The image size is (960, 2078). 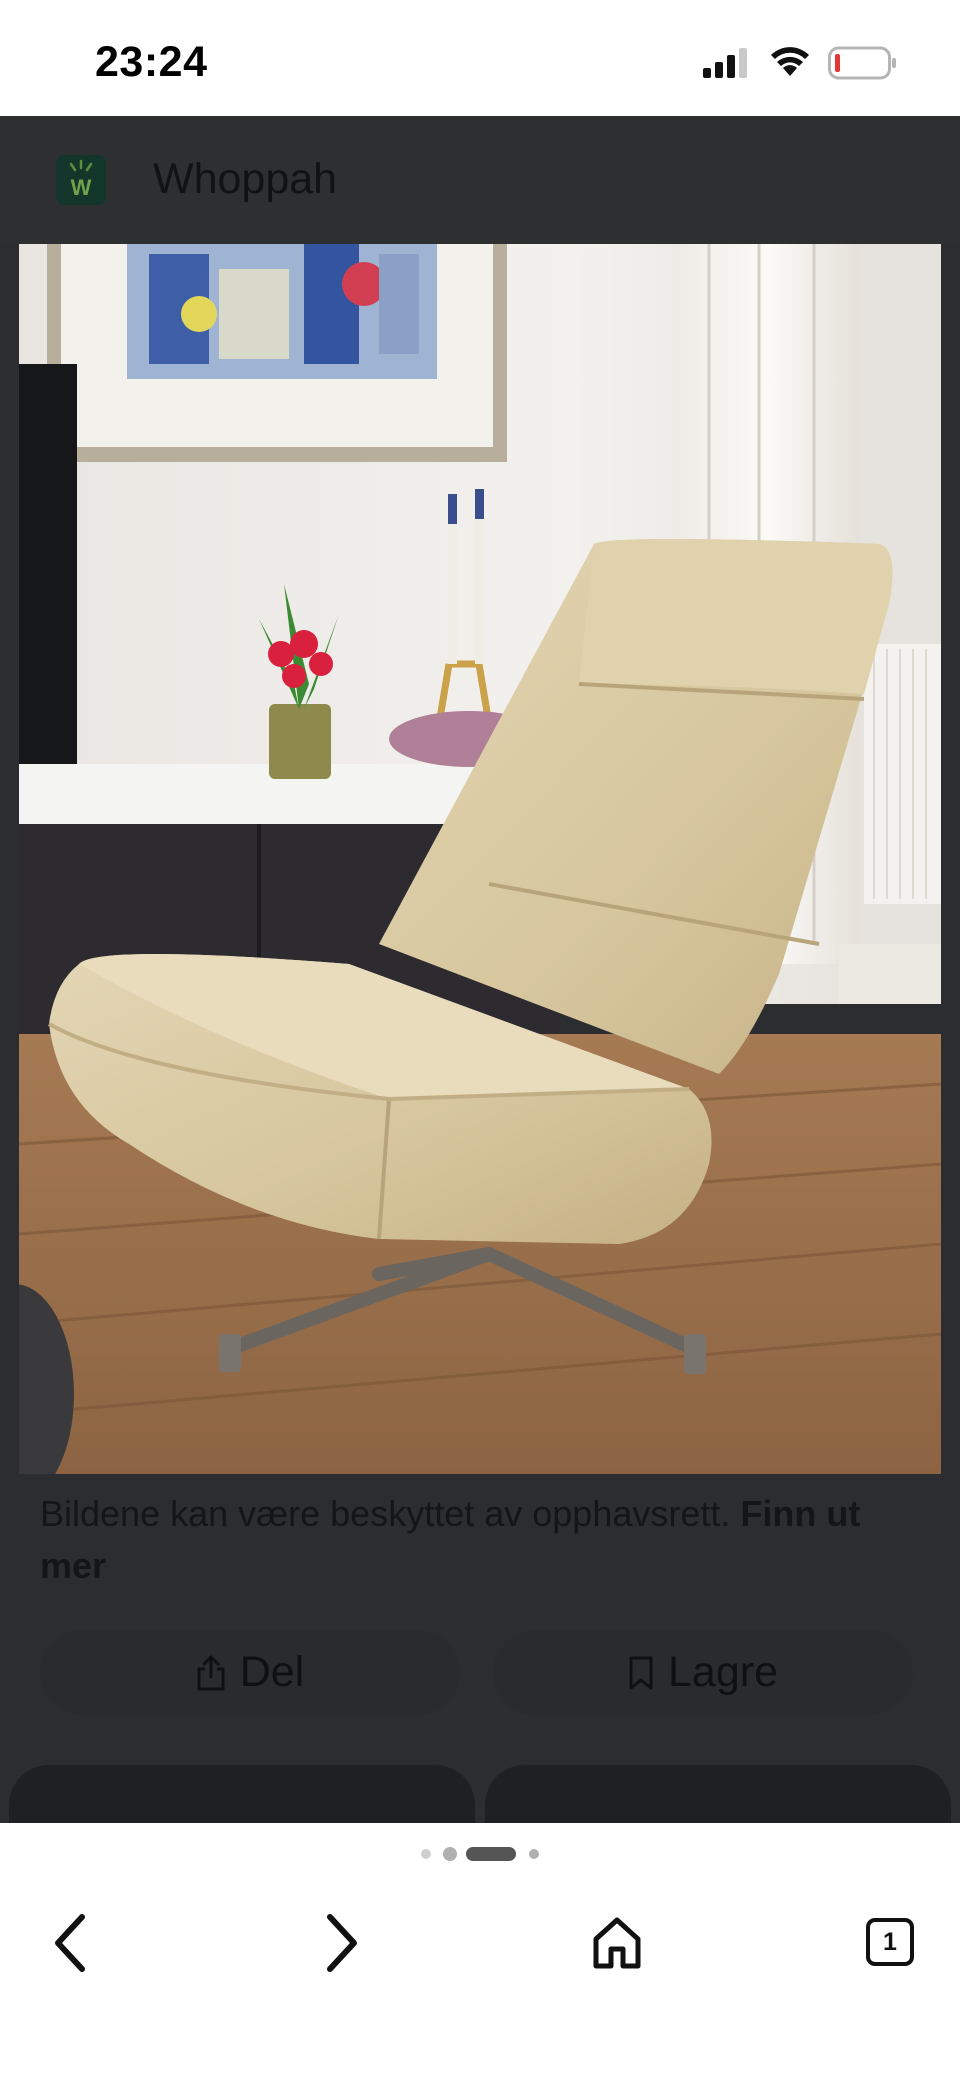 I want to click on forward-icon, so click(x=342, y=1943).